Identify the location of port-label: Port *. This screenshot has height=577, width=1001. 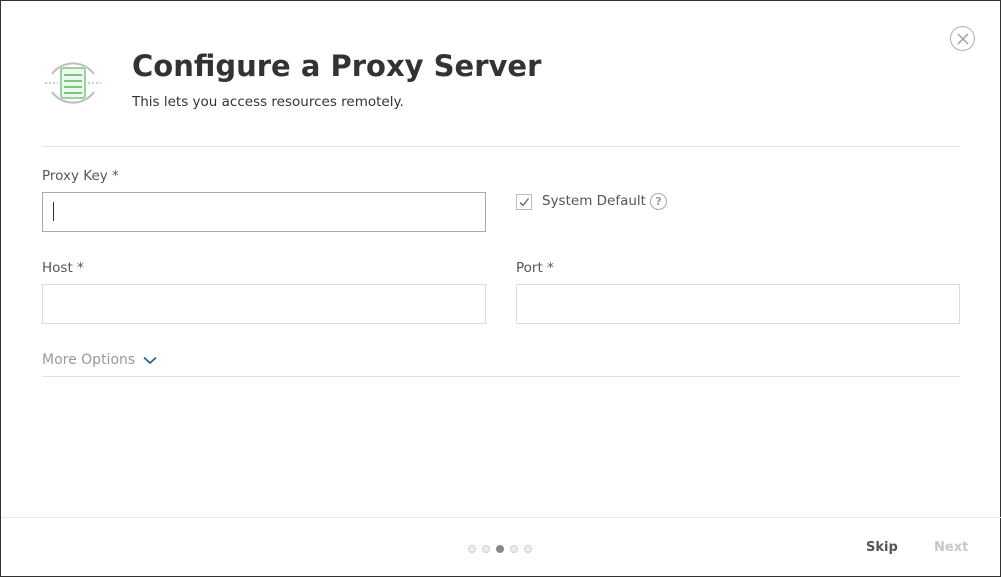
(535, 268).